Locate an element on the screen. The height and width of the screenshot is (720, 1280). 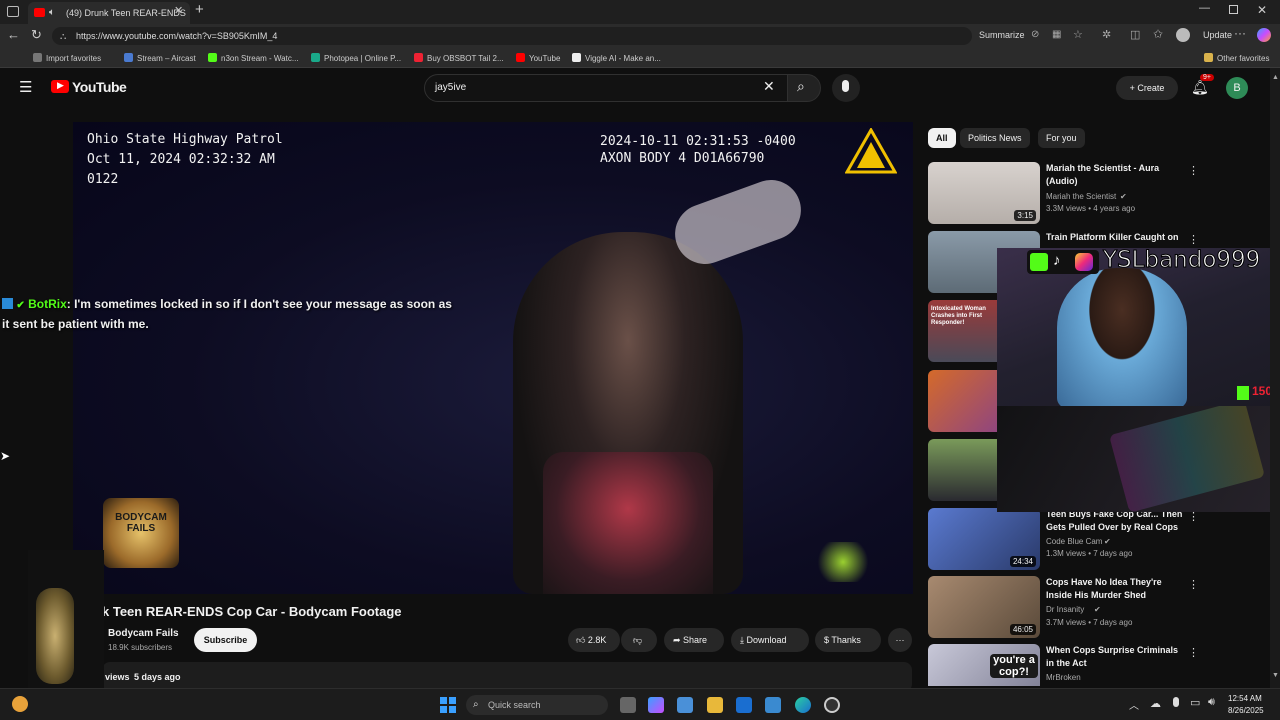
watermark-line2: FAILS is located at coordinates (141, 528).